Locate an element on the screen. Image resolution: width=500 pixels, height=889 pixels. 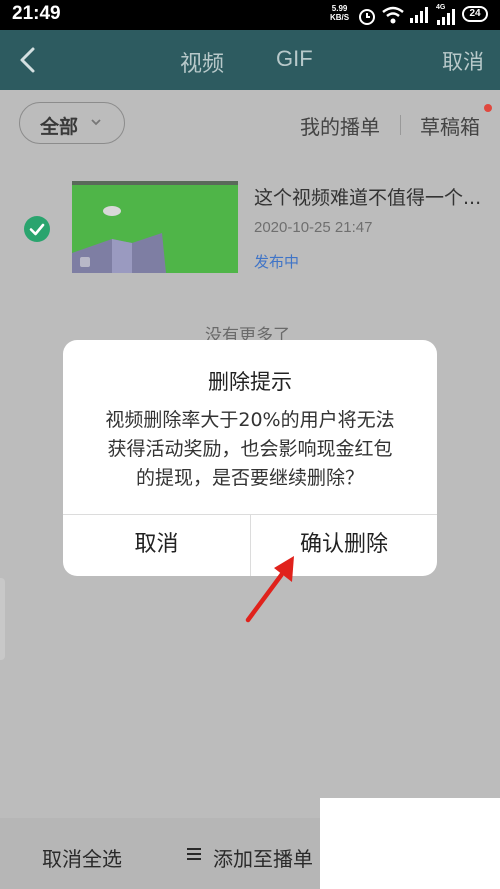
annotation-arrow-icon is located at coordinates (269, 589).